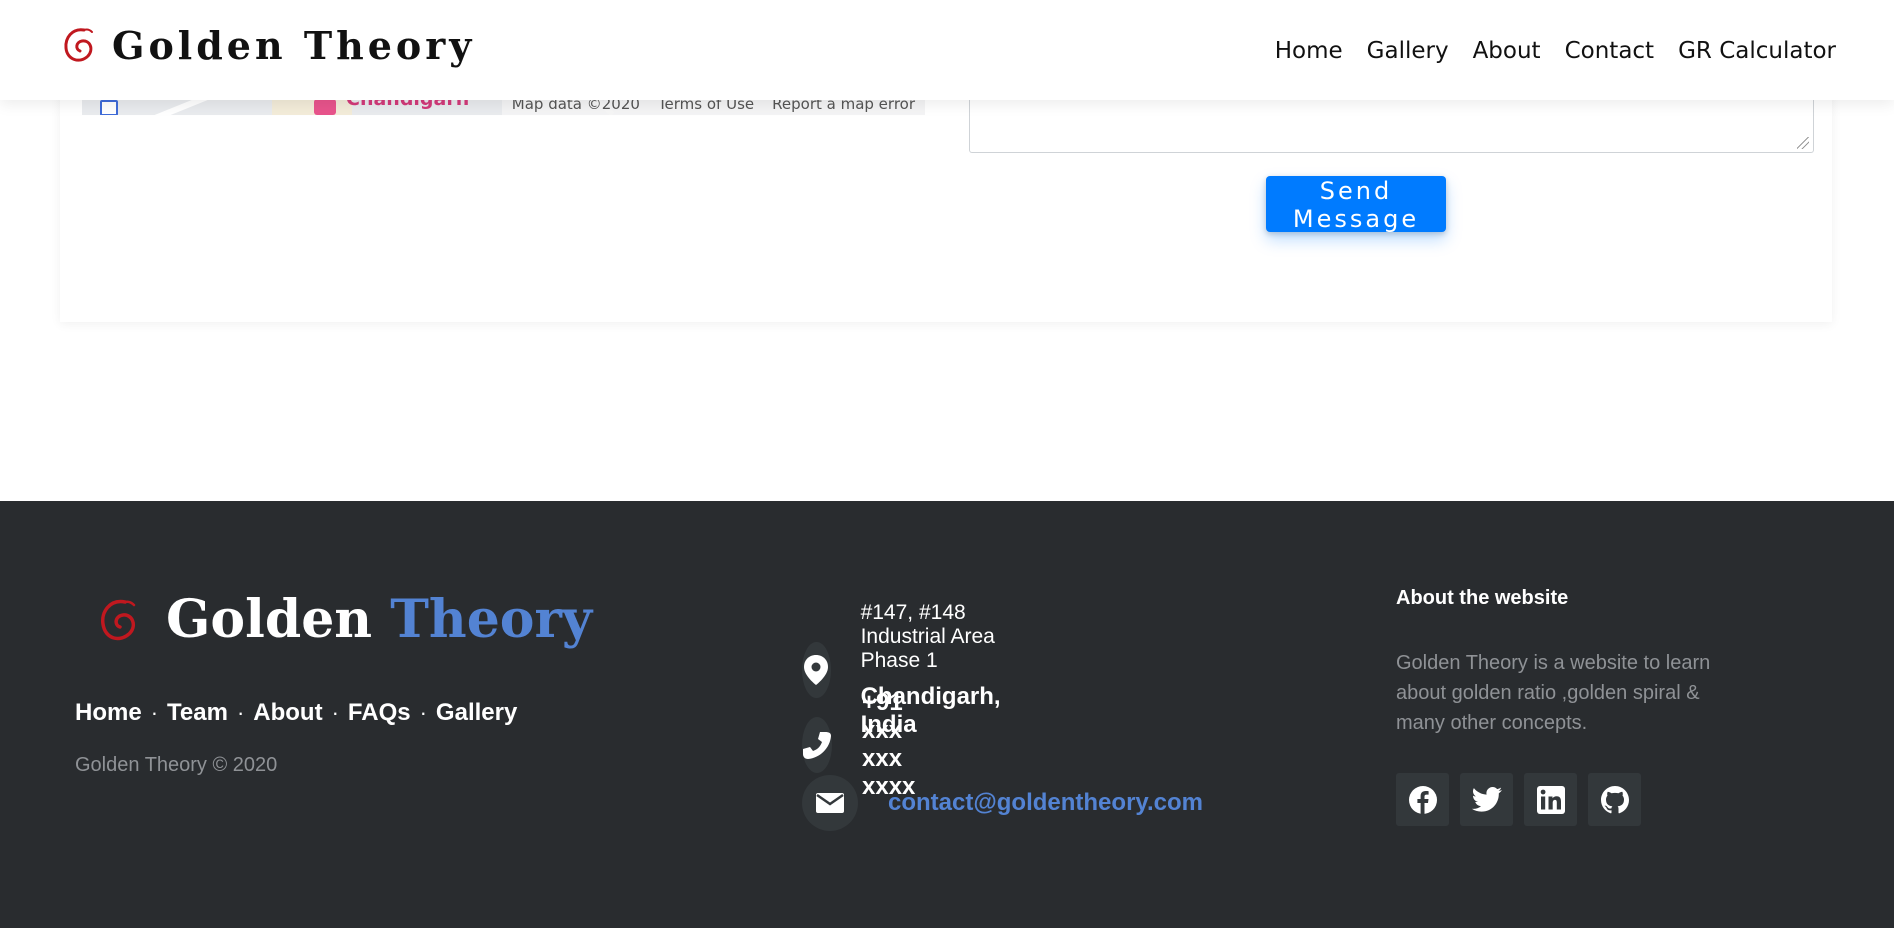  I want to click on footer-logo: Golden Theory, so click(345, 619).